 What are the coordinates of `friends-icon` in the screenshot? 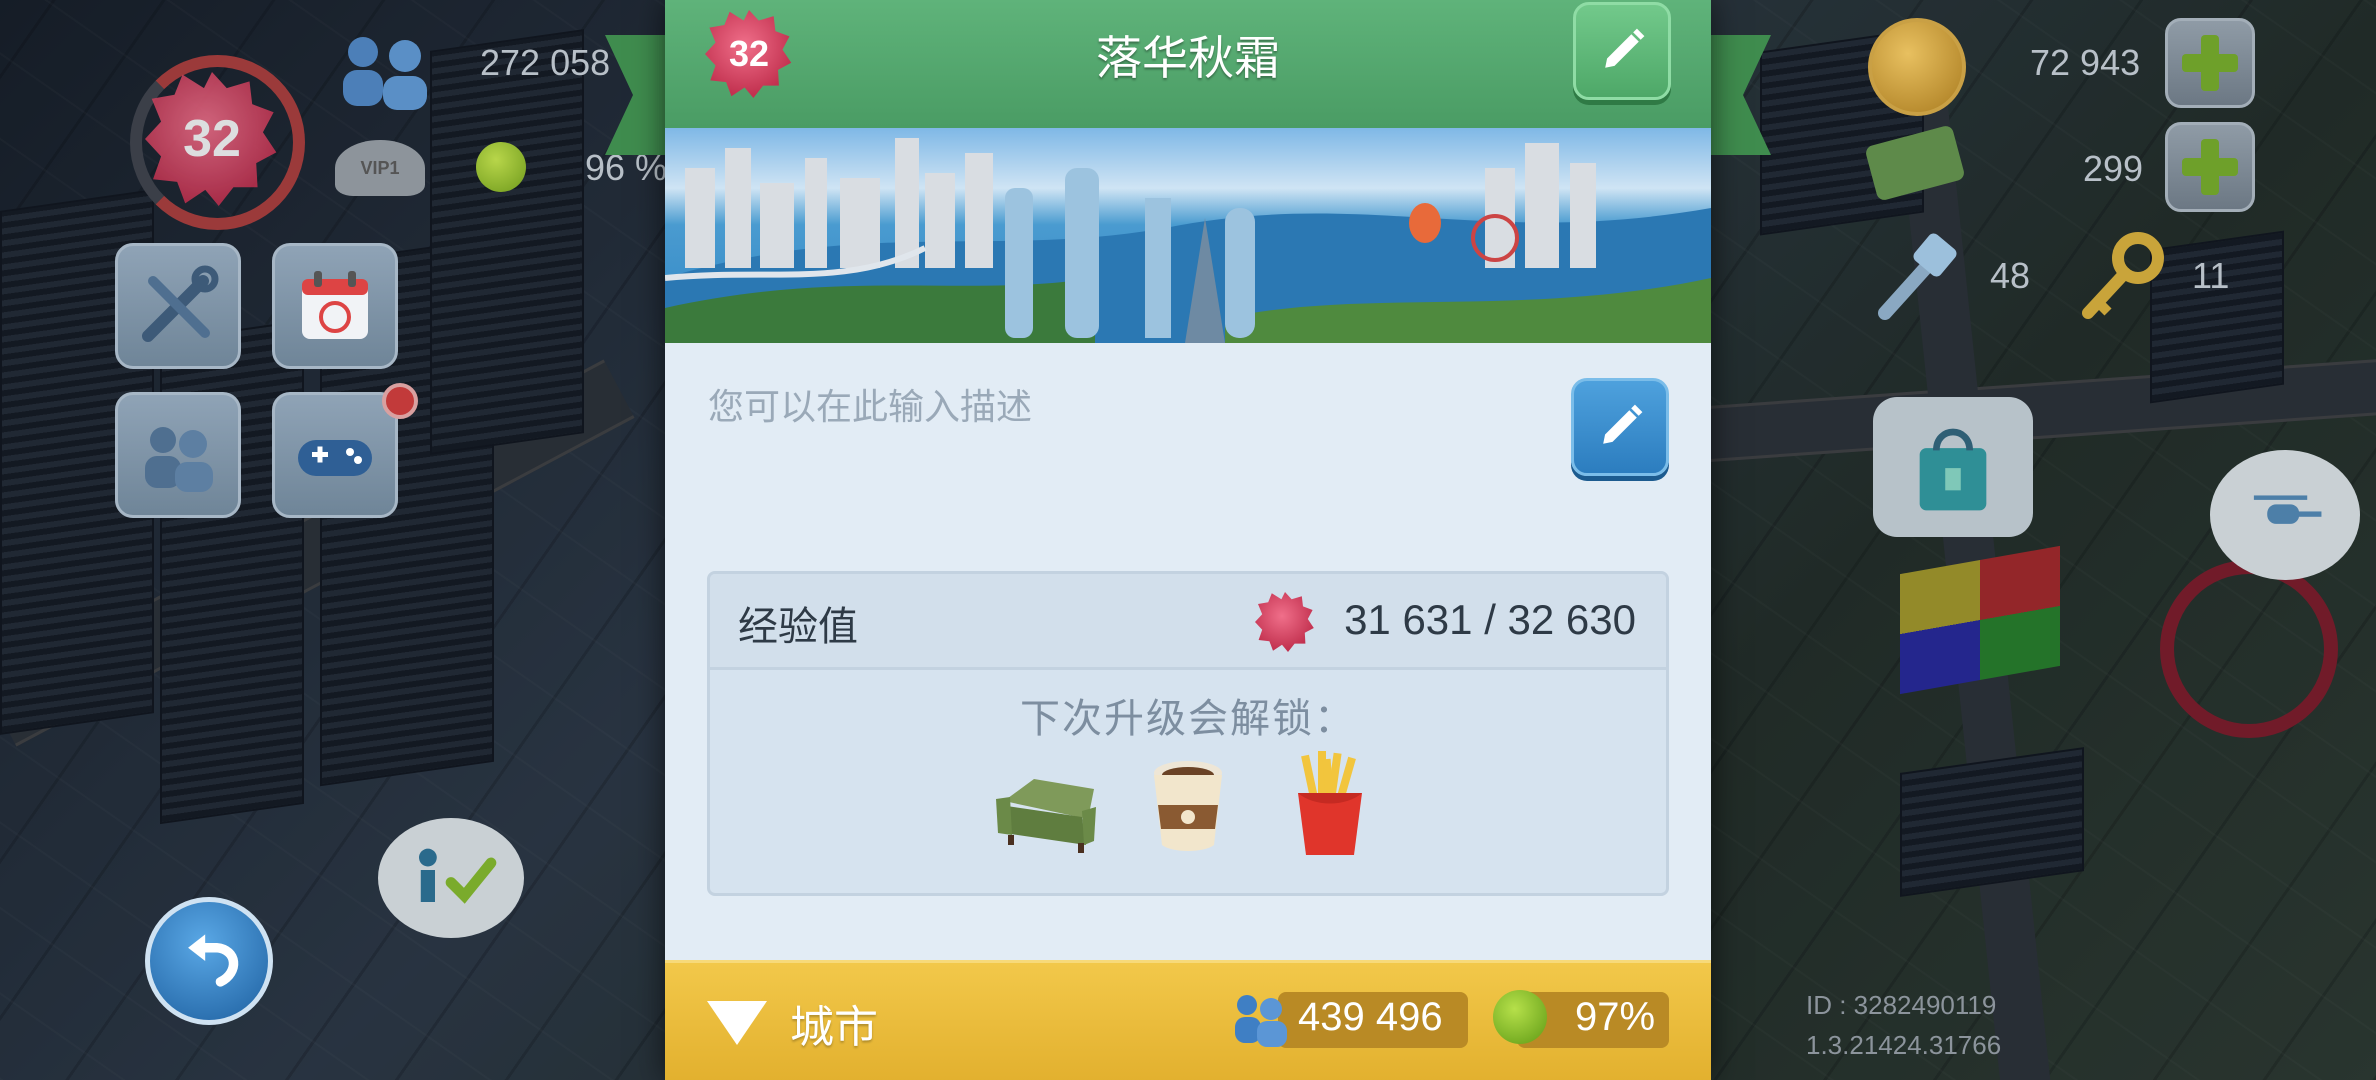 It's located at (179, 459).